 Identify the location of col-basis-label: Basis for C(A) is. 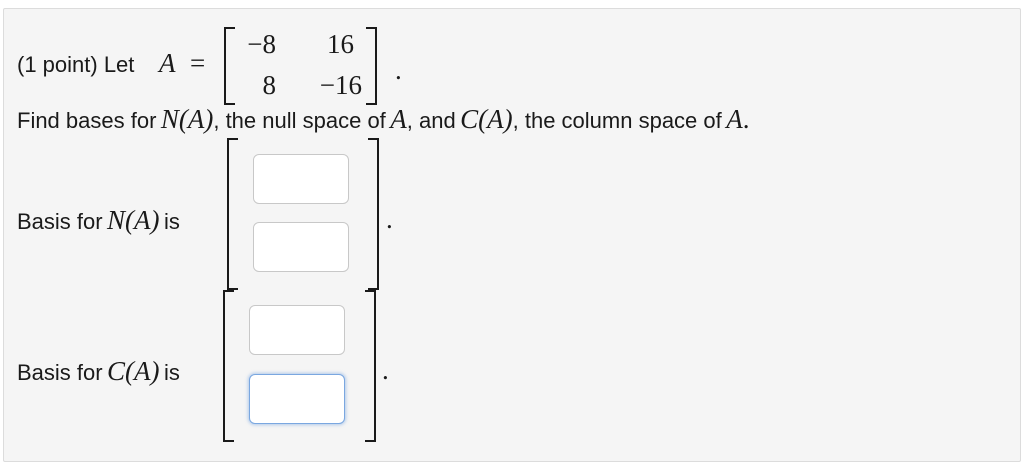
(98, 371).